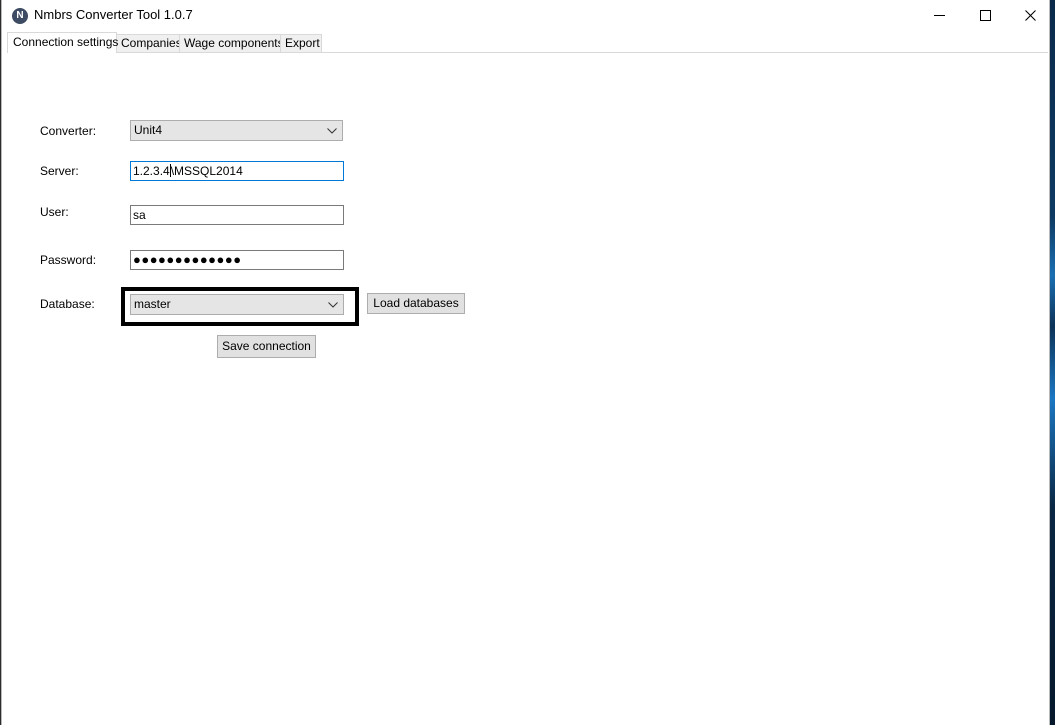  What do you see at coordinates (151, 171) in the screenshot?
I see `server-input-value-part1: 1.2.3.4` at bounding box center [151, 171].